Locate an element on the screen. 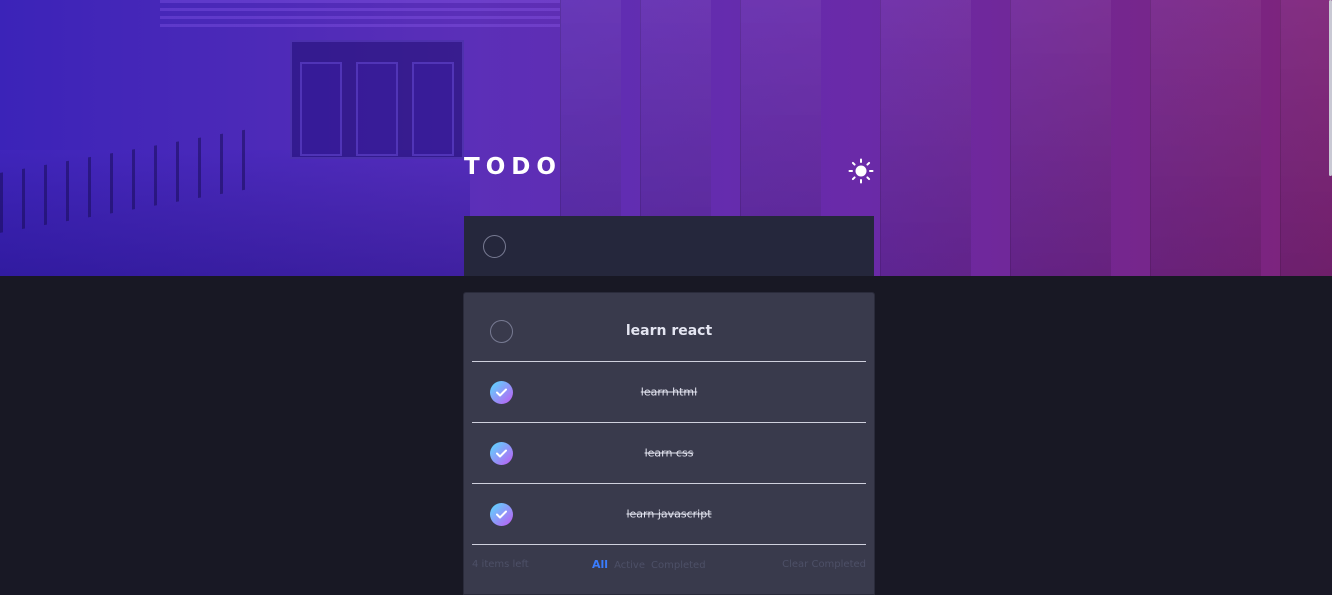  clear-completed-button: Clear Completed is located at coordinates (824, 564).